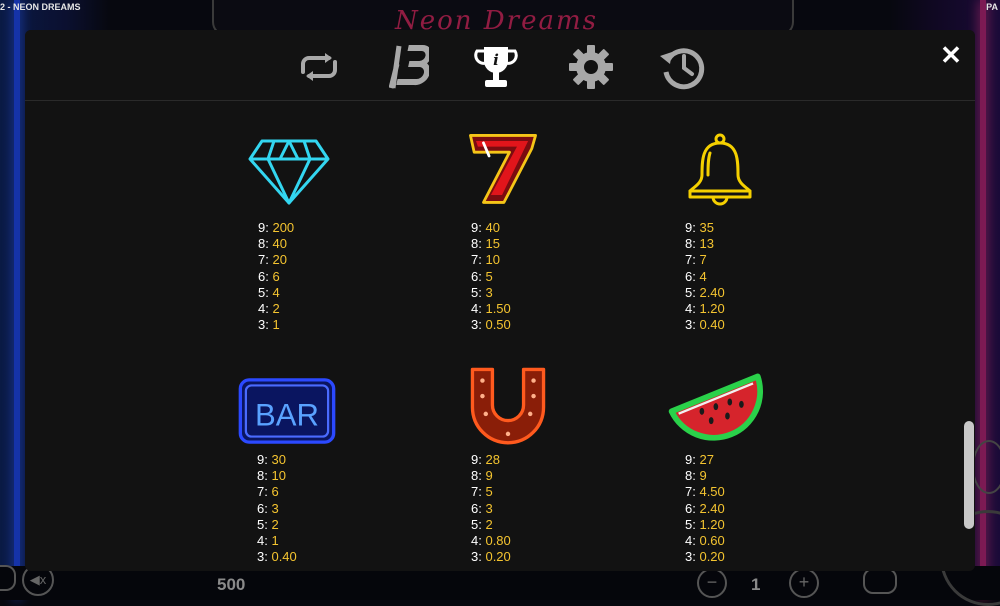  What do you see at coordinates (269, 292) in the screenshot?
I see `payout-row: 5: 4` at bounding box center [269, 292].